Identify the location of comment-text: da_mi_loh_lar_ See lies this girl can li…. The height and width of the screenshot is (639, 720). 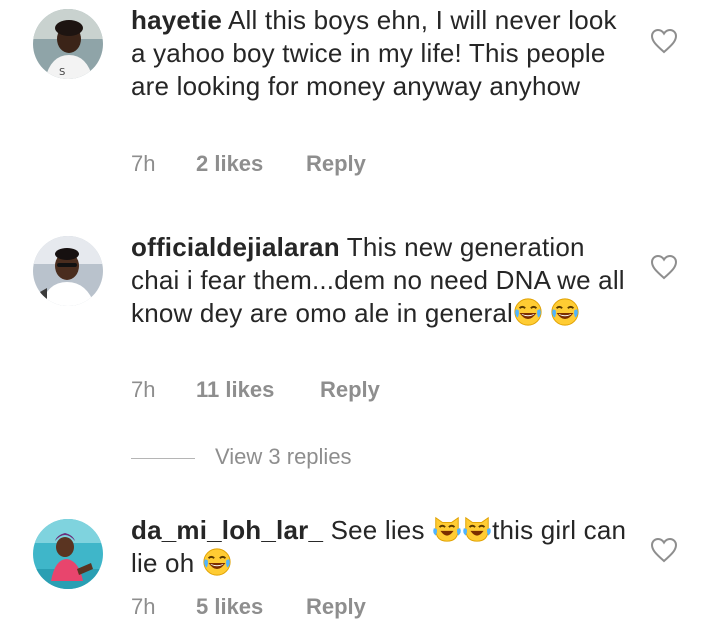
(381, 547).